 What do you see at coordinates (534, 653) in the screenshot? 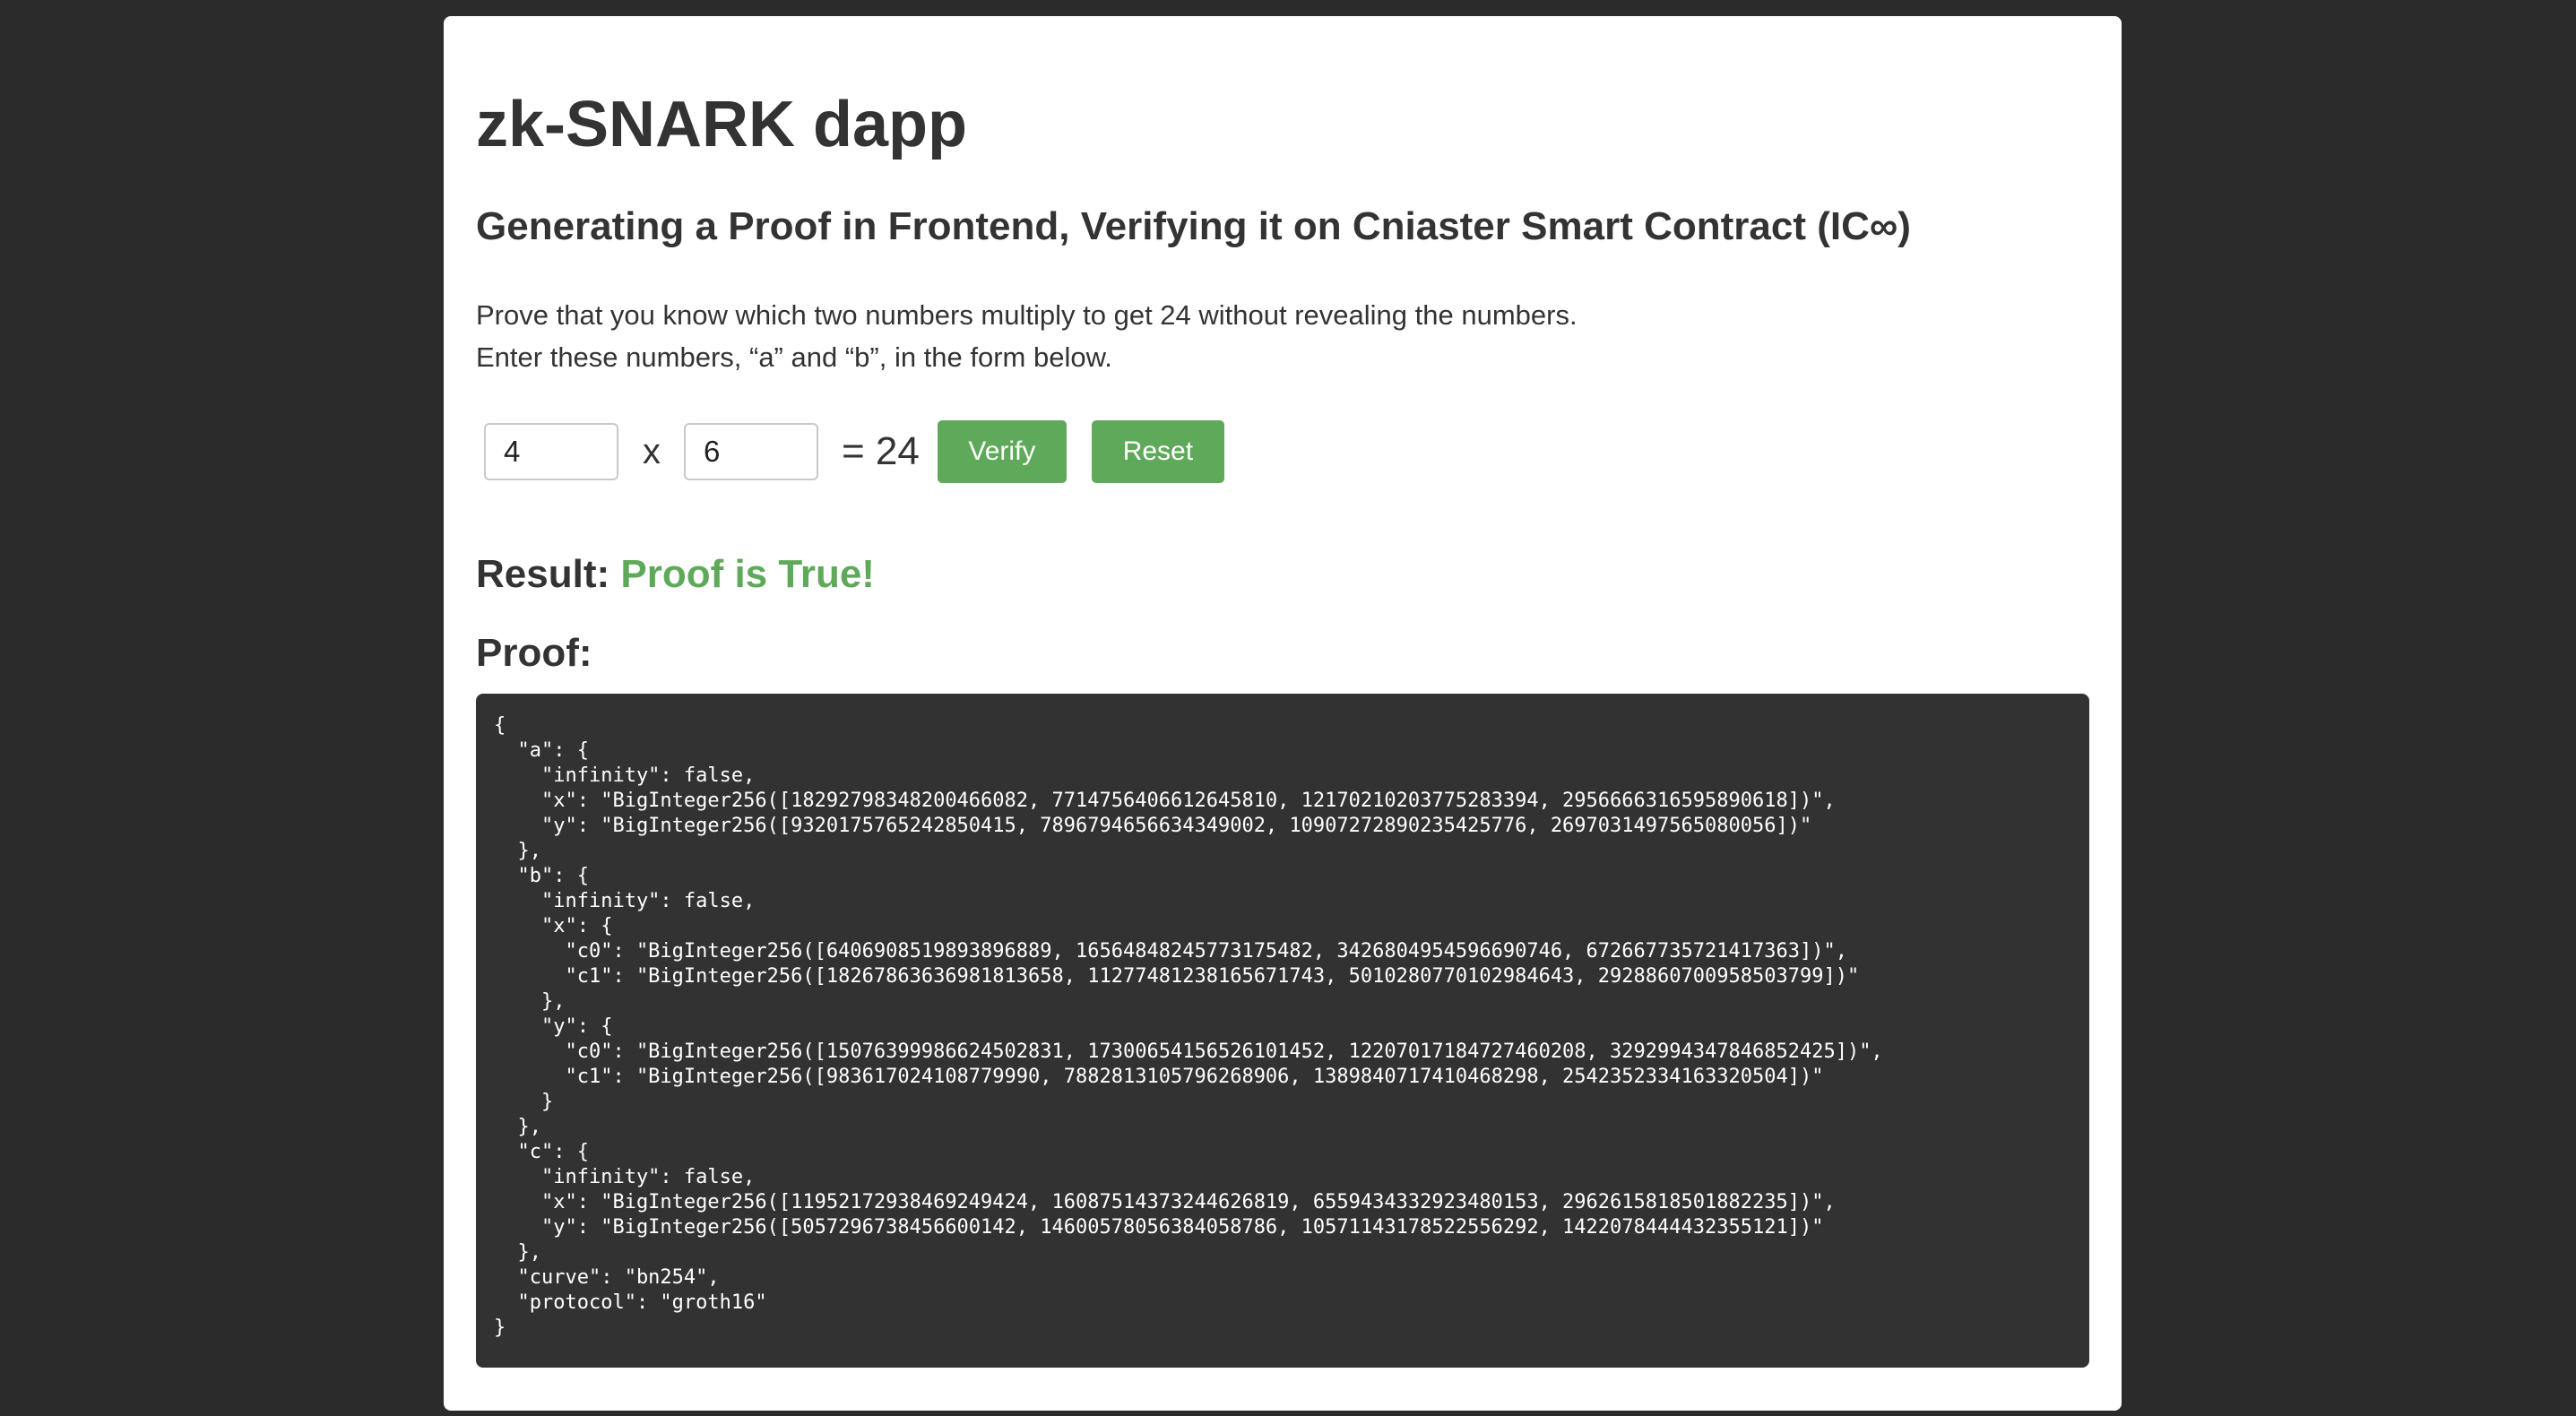
I see `proof-heading: Proof:` at bounding box center [534, 653].